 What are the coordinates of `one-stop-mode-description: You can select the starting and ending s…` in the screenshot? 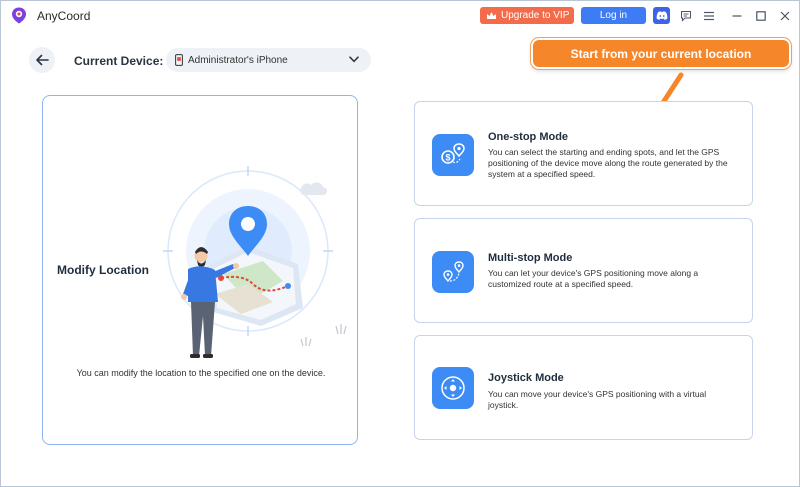 It's located at (608, 163).